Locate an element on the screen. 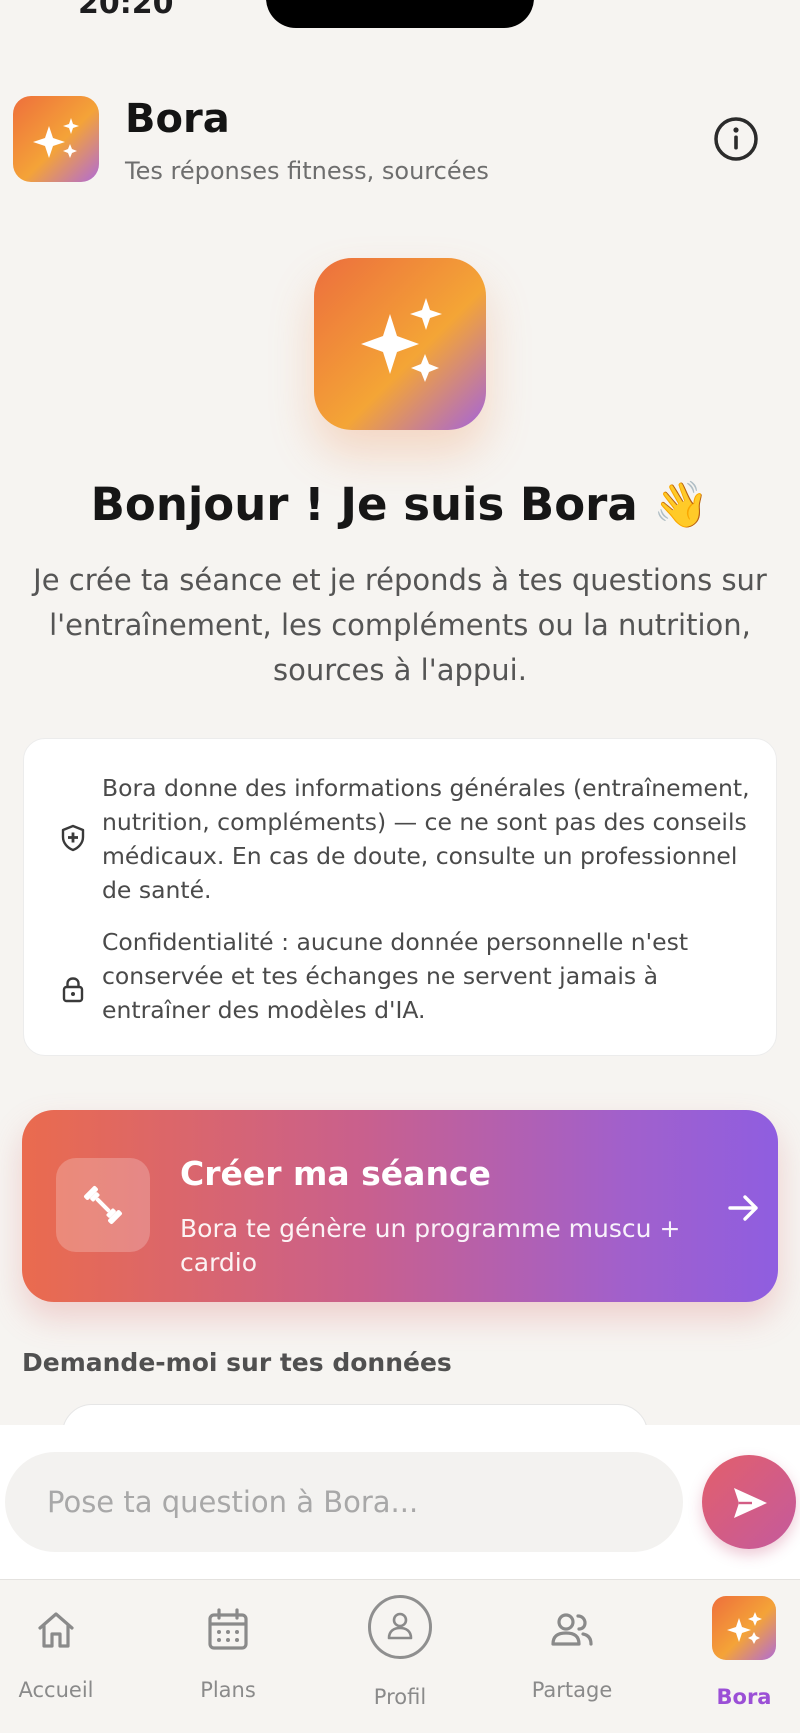  chat-composer is located at coordinates (400, 1502).